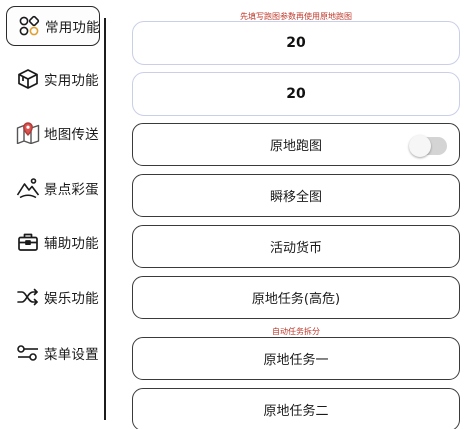 Image resolution: width=468 pixels, height=429 pixels. I want to click on sidebar-item-common: 常用功能, so click(53, 26).